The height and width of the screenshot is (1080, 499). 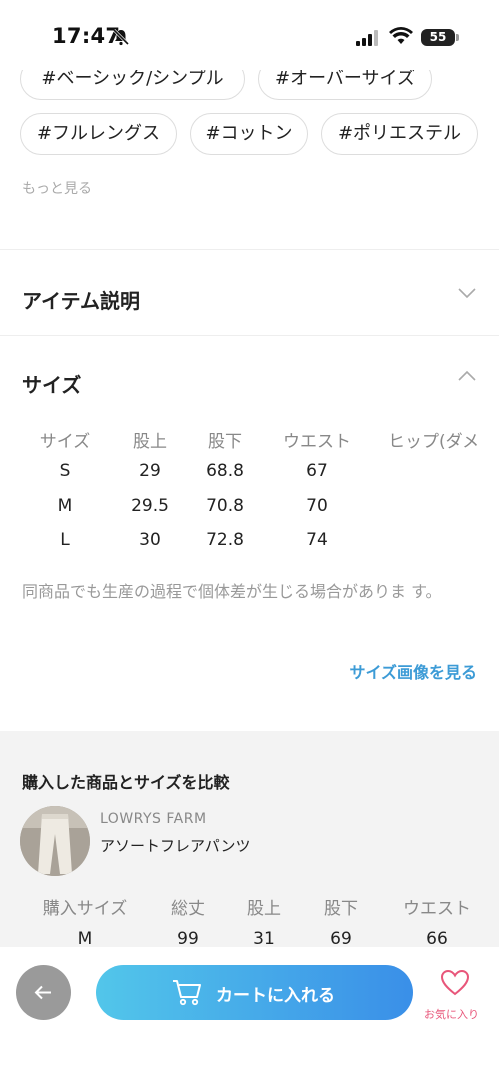 What do you see at coordinates (225, 471) in the screenshot?
I see `size-cell: 68.8` at bounding box center [225, 471].